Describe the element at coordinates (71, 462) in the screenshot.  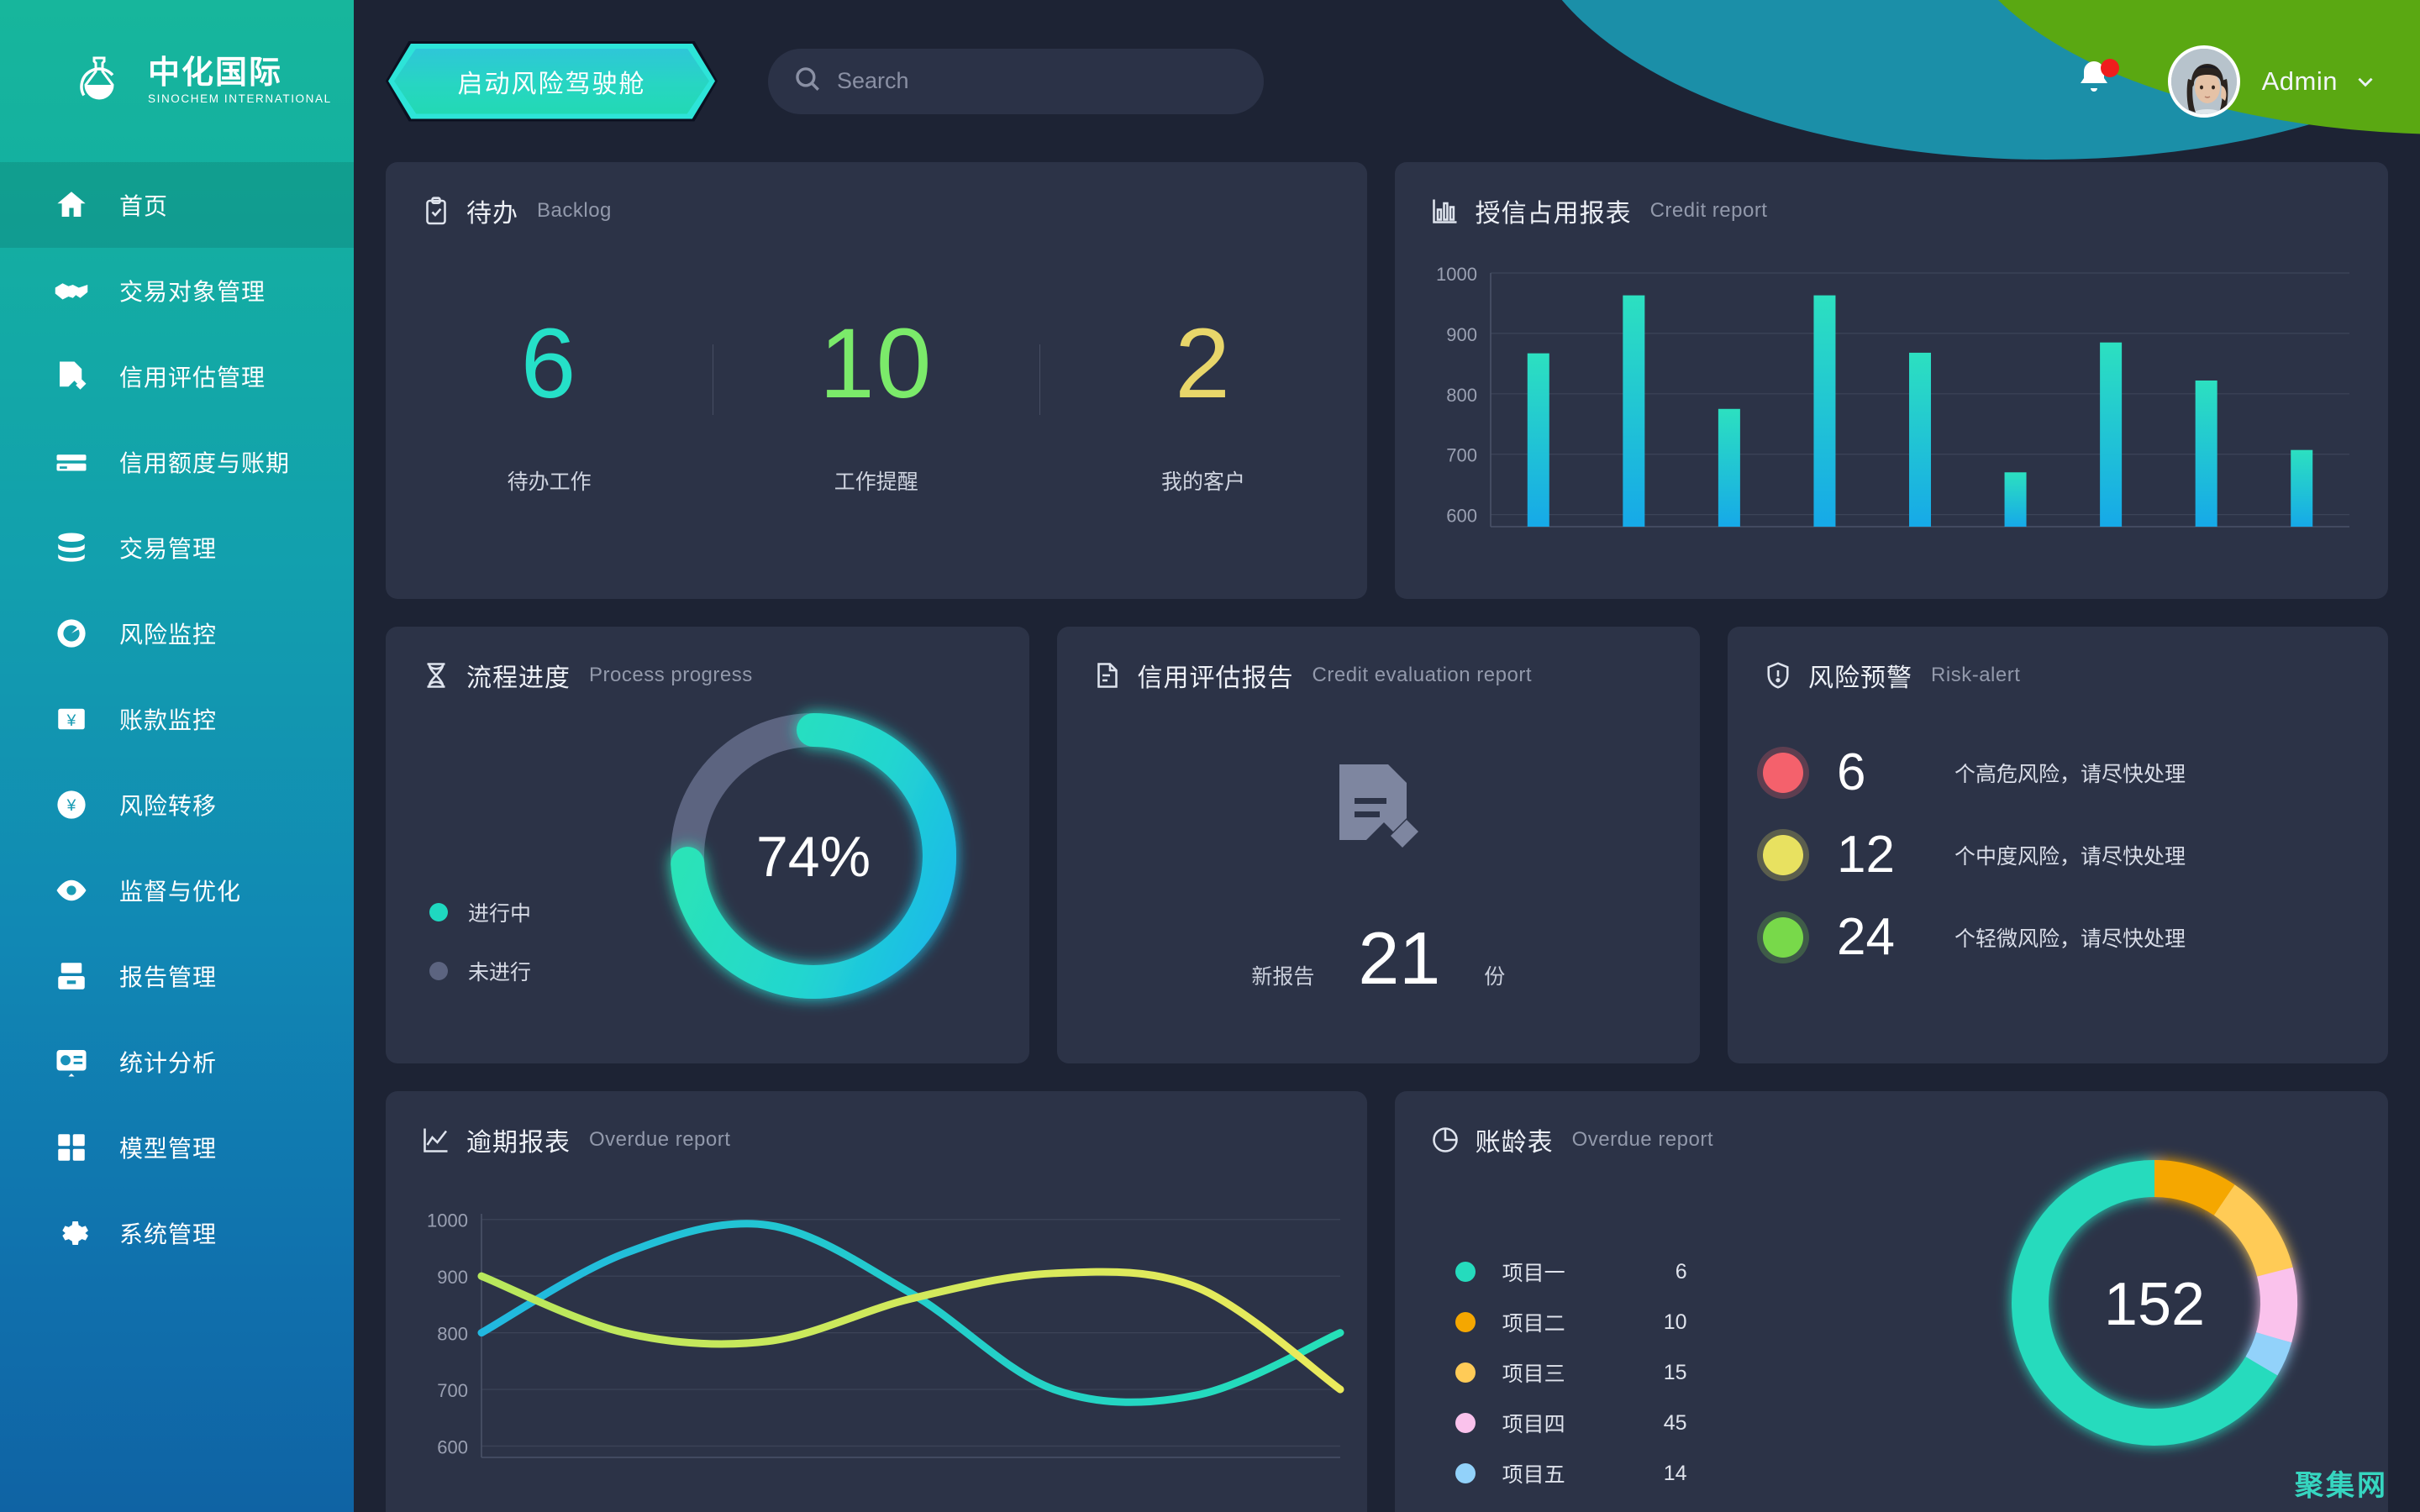
I see `credit-card-icon` at that location.